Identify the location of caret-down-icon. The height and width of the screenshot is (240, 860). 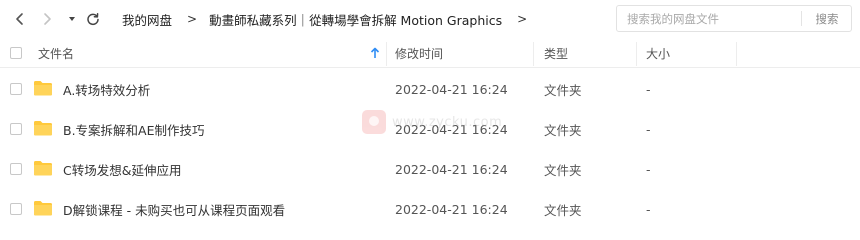
(72, 19).